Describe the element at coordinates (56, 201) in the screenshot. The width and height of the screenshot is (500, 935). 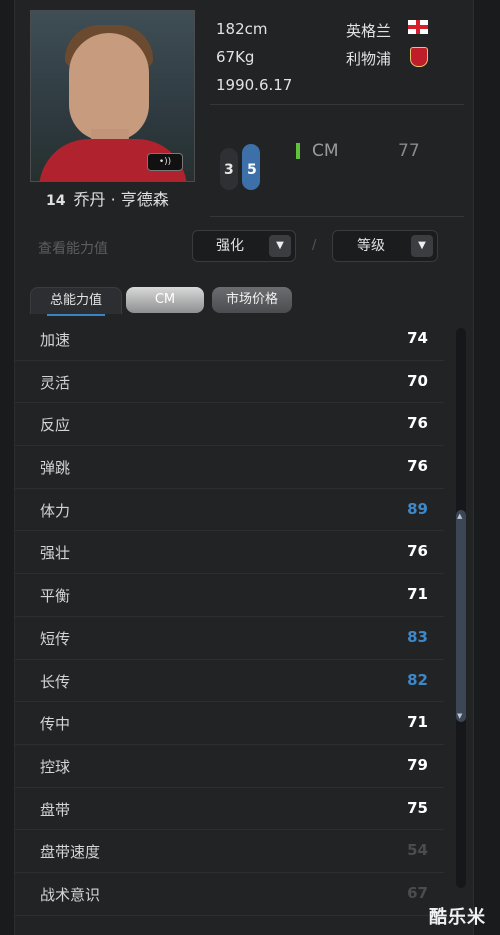
I see `player-number: 14` at that location.